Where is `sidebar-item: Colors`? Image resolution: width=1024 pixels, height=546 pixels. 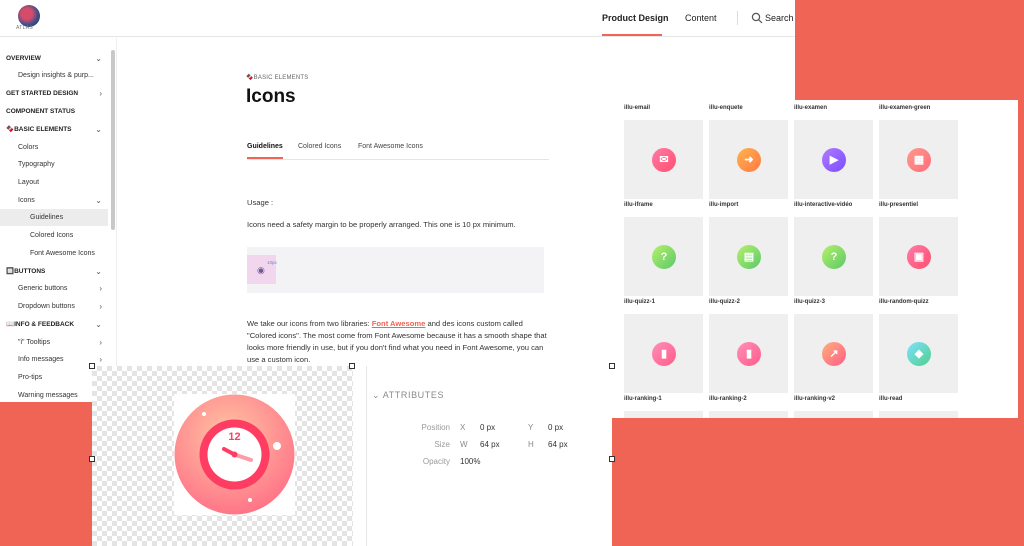
sidebar-item: Colors is located at coordinates (54, 147).